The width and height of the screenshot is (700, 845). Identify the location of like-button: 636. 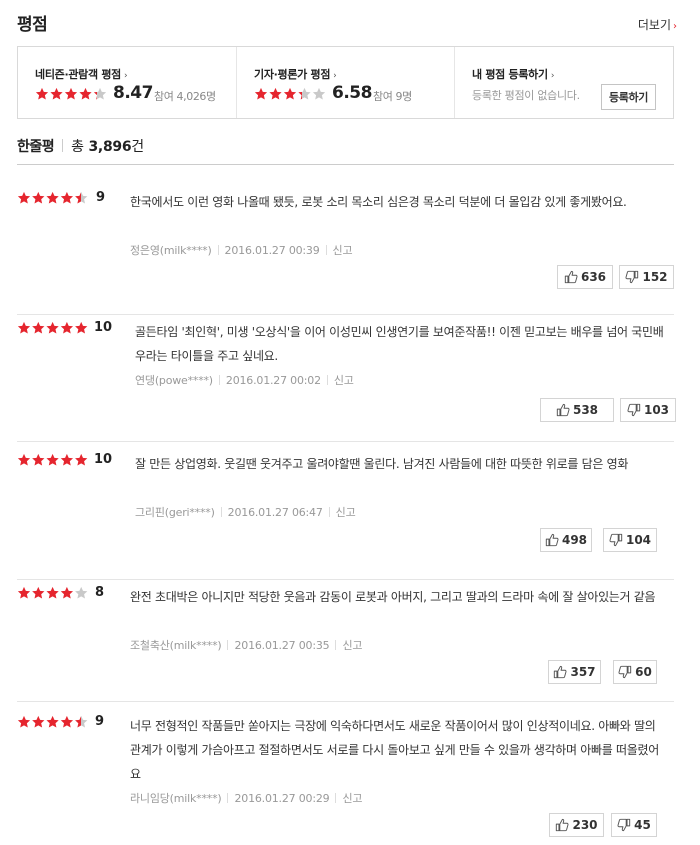
(585, 277).